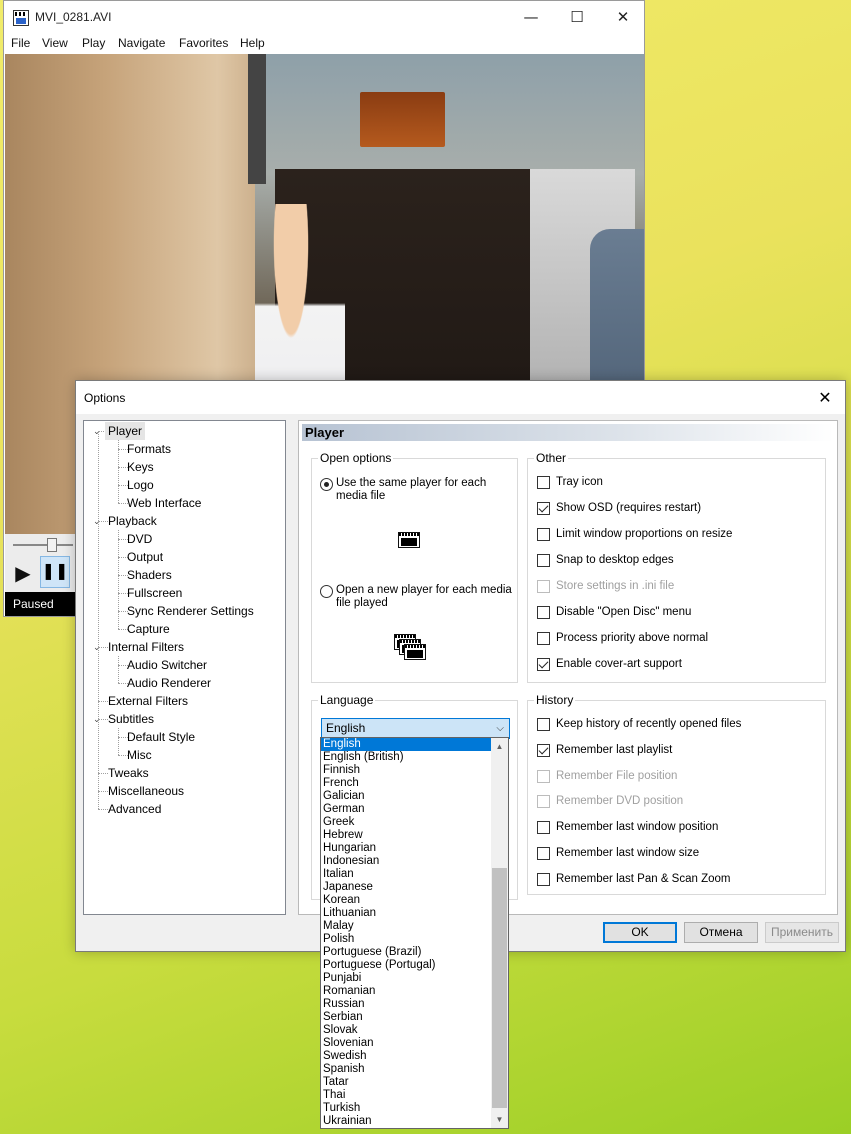 The height and width of the screenshot is (1134, 851). I want to click on tree-item-advanced: Advanced, so click(134, 809).